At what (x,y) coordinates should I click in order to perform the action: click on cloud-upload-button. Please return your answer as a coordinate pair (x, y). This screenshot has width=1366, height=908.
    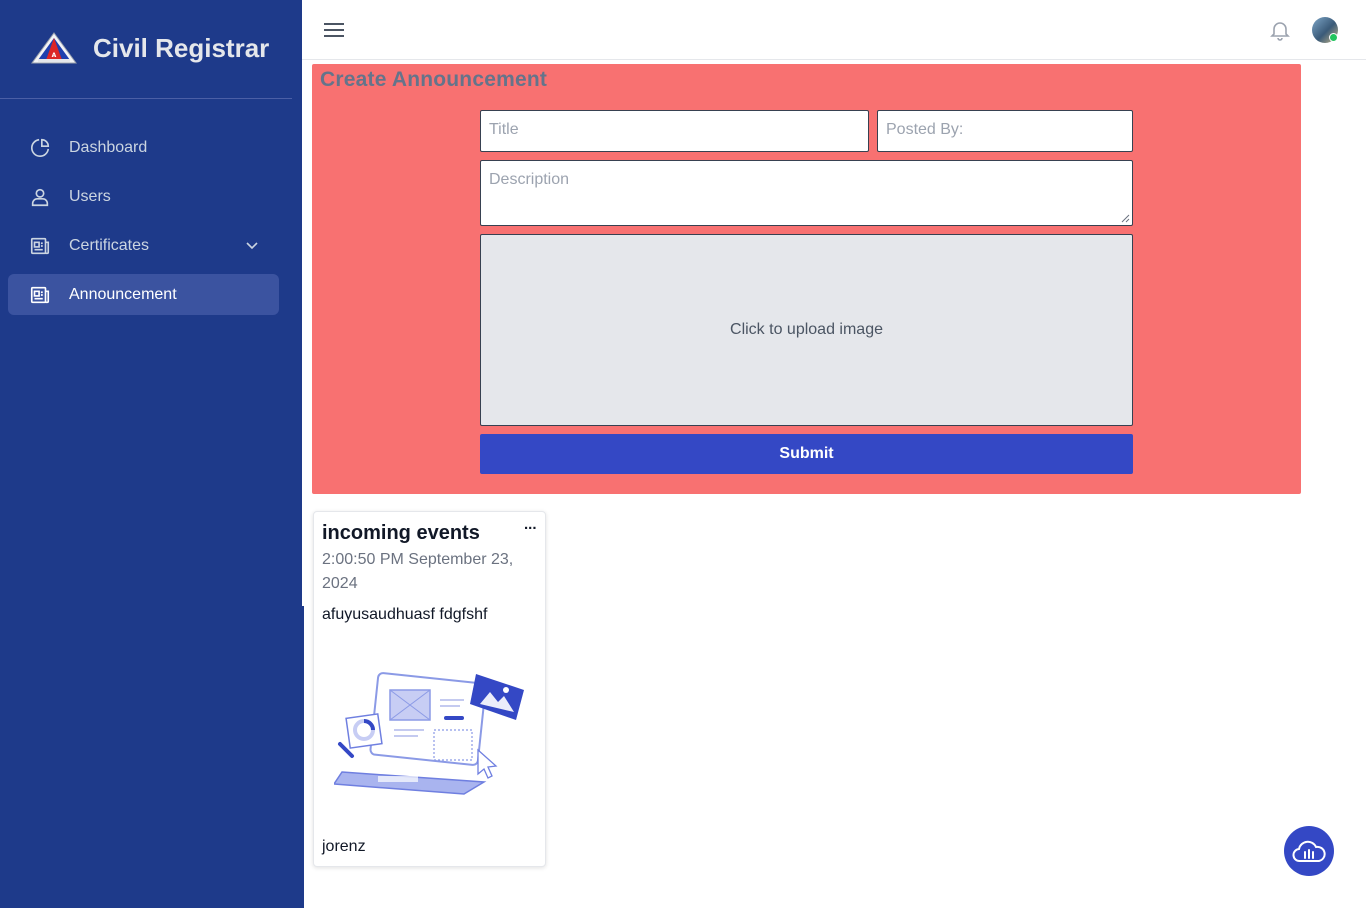
    Looking at the image, I should click on (1309, 851).